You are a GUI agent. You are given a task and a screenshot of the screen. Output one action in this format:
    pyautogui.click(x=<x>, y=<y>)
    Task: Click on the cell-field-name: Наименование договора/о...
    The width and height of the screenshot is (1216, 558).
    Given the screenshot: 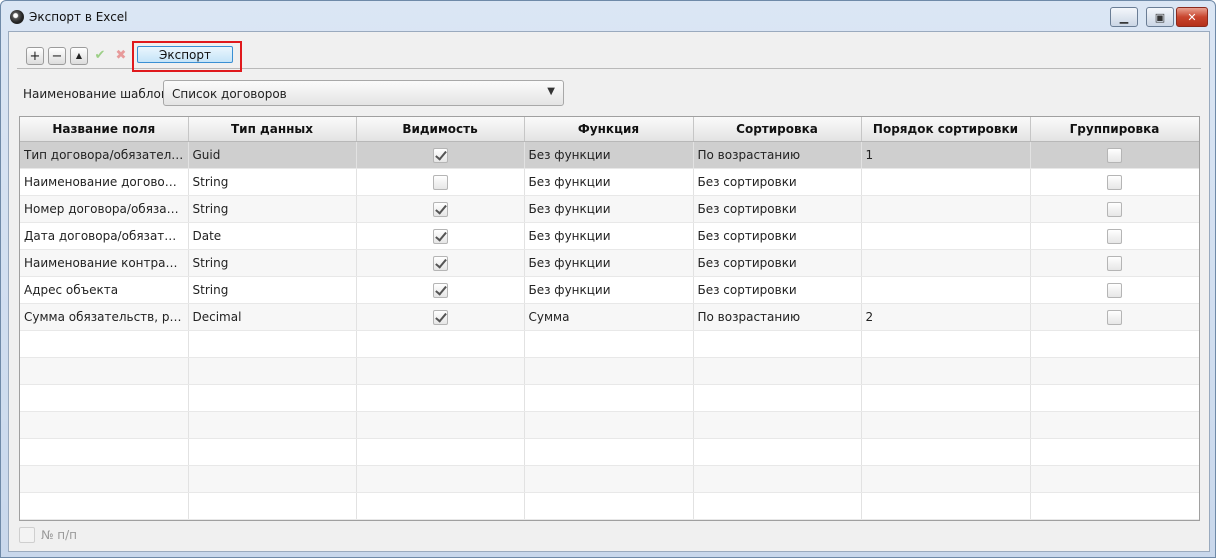 What is the action you would take?
    pyautogui.click(x=104, y=182)
    